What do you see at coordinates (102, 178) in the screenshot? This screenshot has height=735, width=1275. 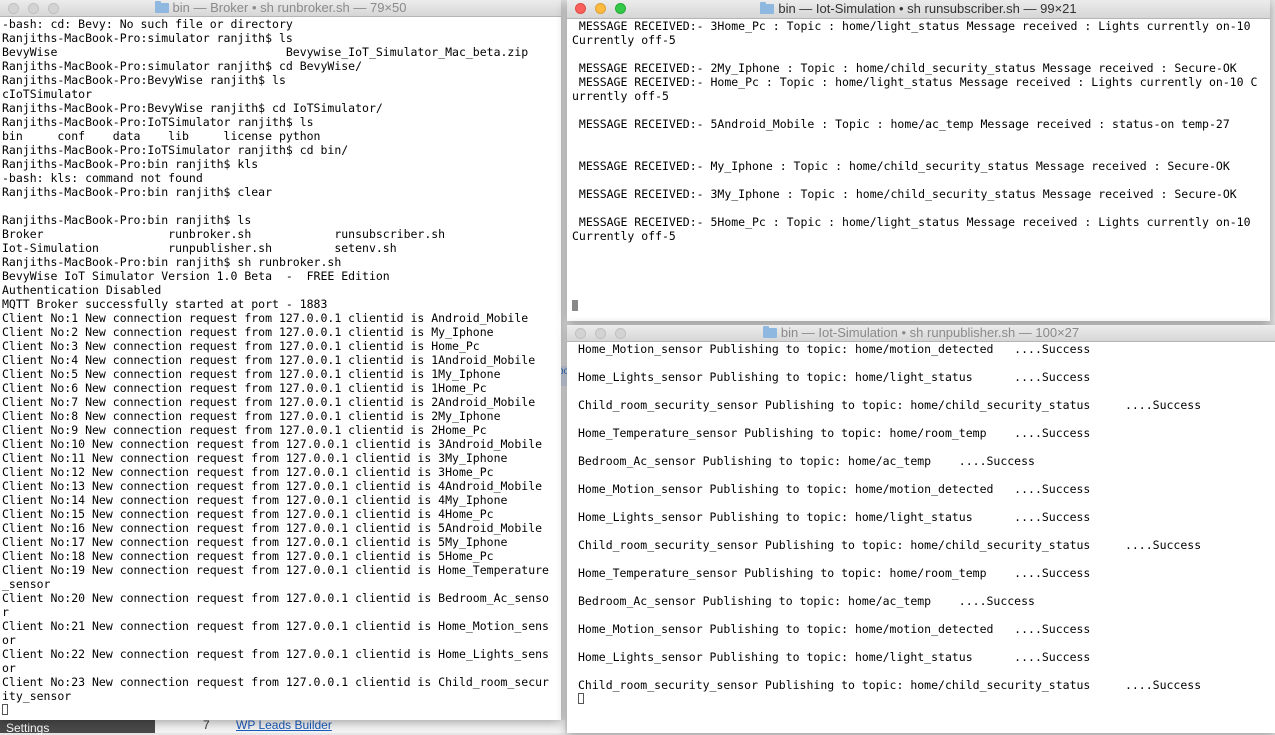 I see `terminal-line: -bash: kls: command not found` at bounding box center [102, 178].